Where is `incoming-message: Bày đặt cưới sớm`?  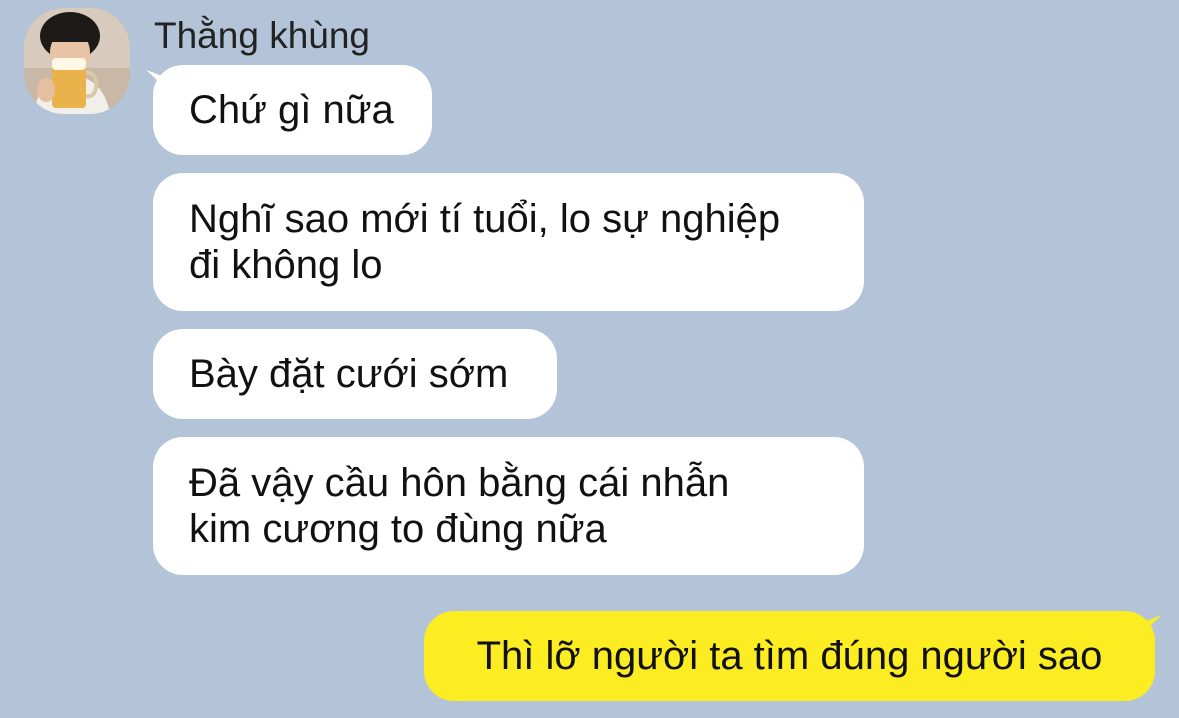
incoming-message: Bày đặt cưới sớm is located at coordinates (355, 374).